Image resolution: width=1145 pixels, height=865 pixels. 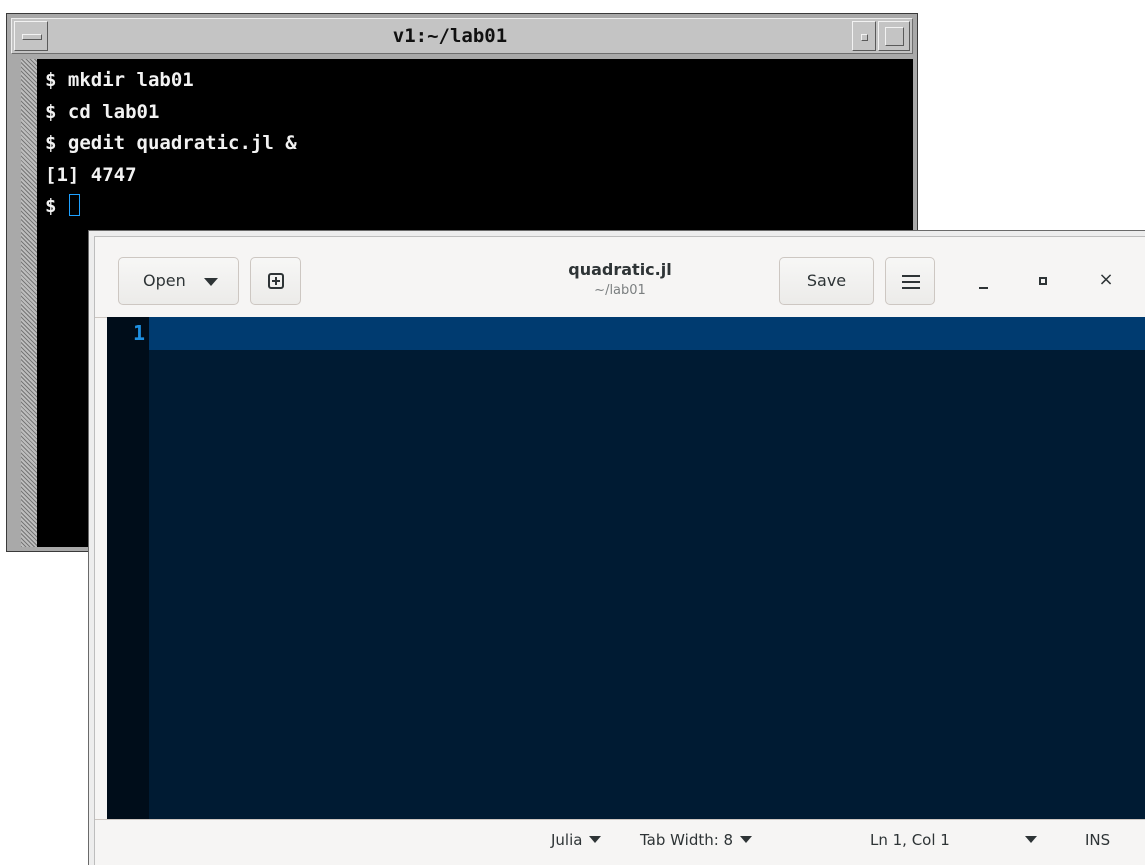 I want to click on status-bar: Julia Tab Width: 8 Ln 1, Col 1 INS, so click(x=620, y=842).